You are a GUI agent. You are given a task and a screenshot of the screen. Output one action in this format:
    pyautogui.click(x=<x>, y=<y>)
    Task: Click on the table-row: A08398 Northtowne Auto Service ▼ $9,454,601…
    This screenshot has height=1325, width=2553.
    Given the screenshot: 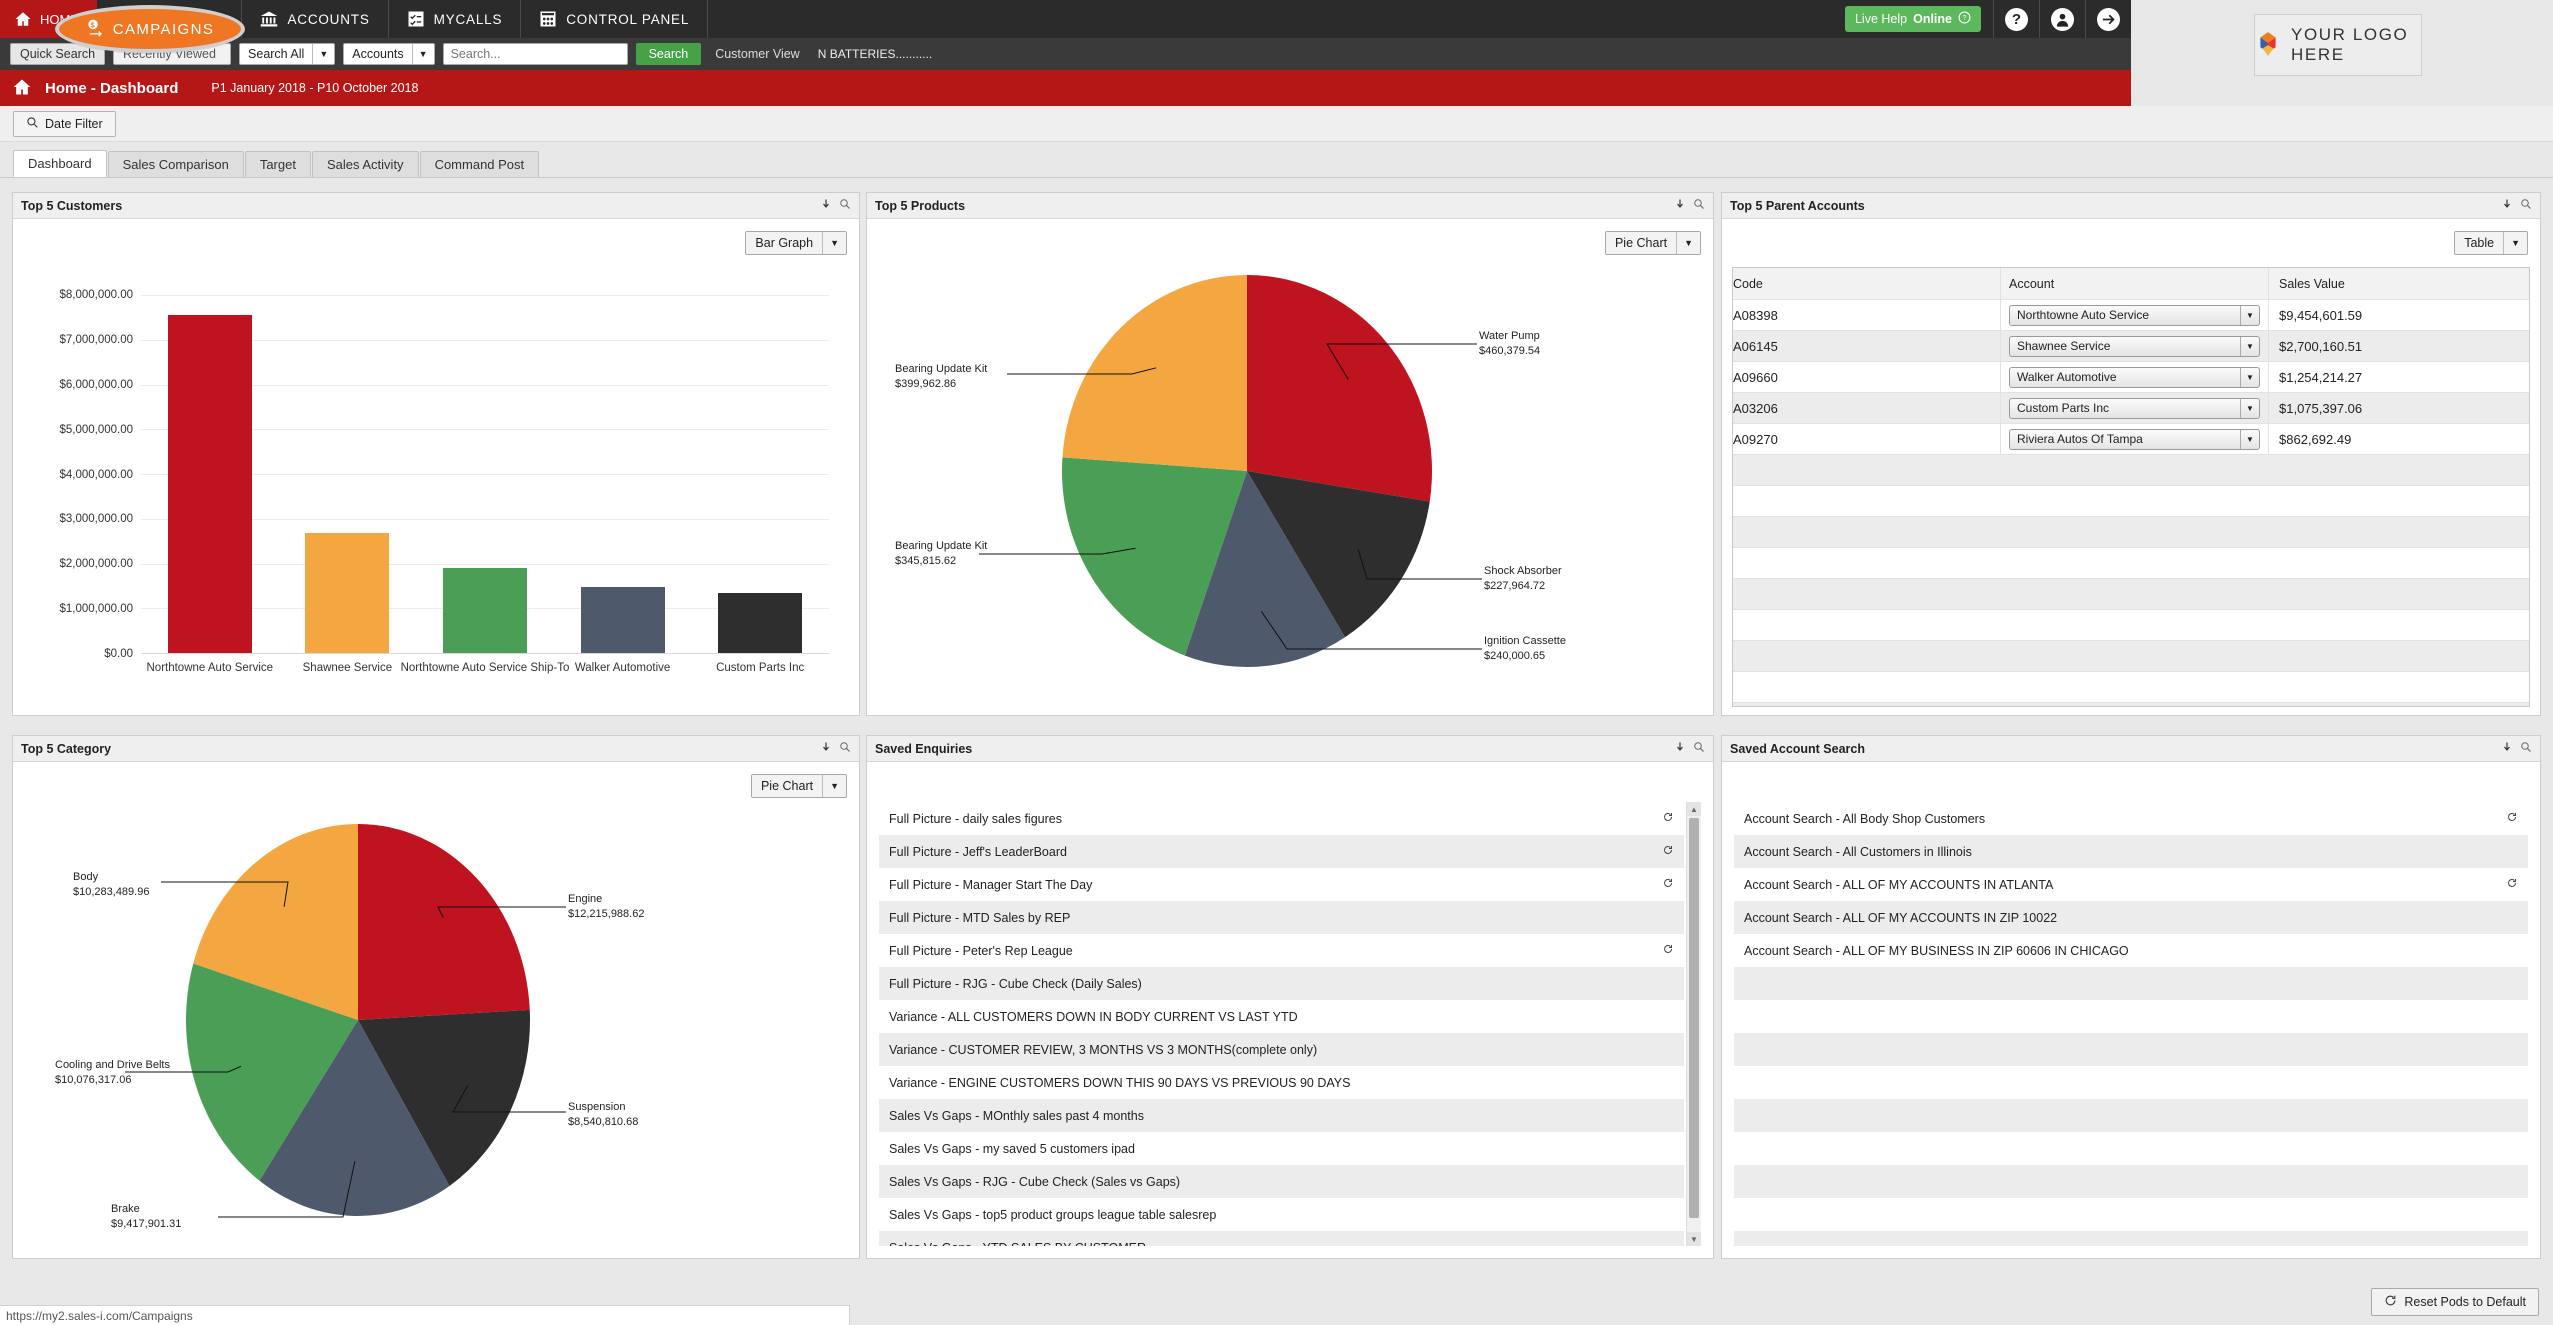 What is the action you would take?
    pyautogui.click(x=2131, y=315)
    